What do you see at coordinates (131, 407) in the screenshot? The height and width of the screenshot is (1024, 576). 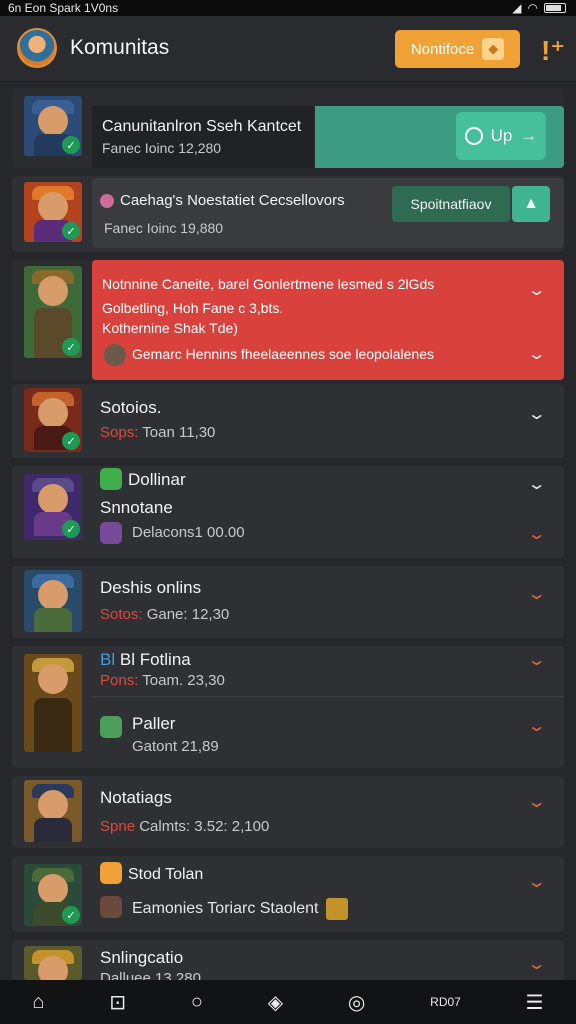 I see `item-title: Sotoios.` at bounding box center [131, 407].